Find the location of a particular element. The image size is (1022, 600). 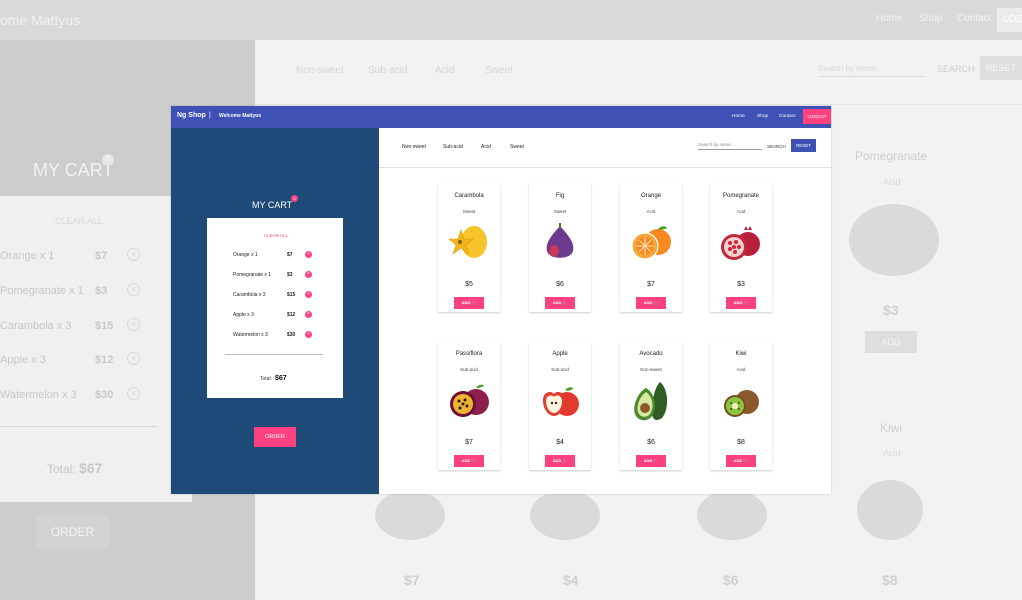

product-name: Apple is located at coordinates (560, 354).